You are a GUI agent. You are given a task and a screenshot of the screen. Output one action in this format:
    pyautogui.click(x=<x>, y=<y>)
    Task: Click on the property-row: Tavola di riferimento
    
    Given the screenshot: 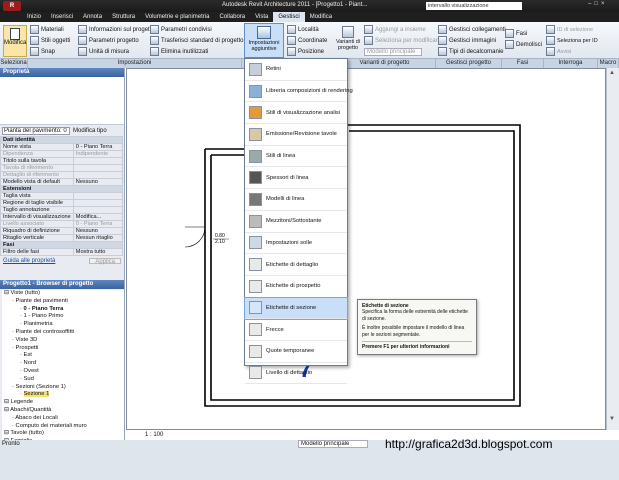 What is the action you would take?
    pyautogui.click(x=62, y=168)
    